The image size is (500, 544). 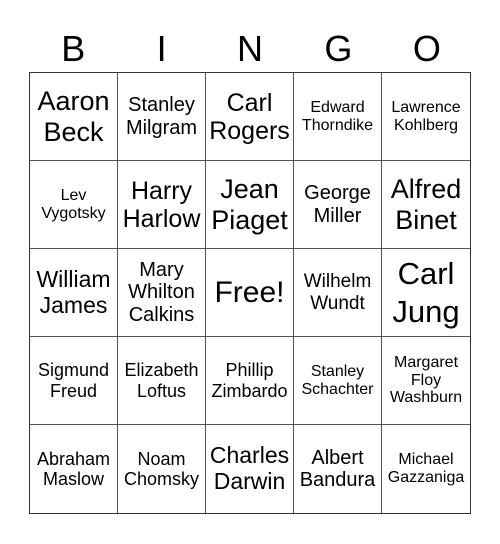 What do you see at coordinates (250, 469) in the screenshot?
I see `bingo-cell: Charles Darwin` at bounding box center [250, 469].